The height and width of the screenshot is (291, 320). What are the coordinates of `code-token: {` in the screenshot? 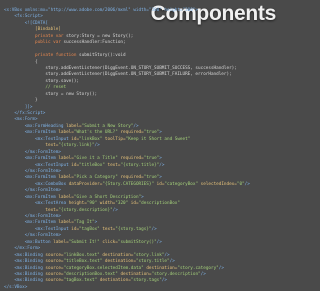 It's located at (21, 62).